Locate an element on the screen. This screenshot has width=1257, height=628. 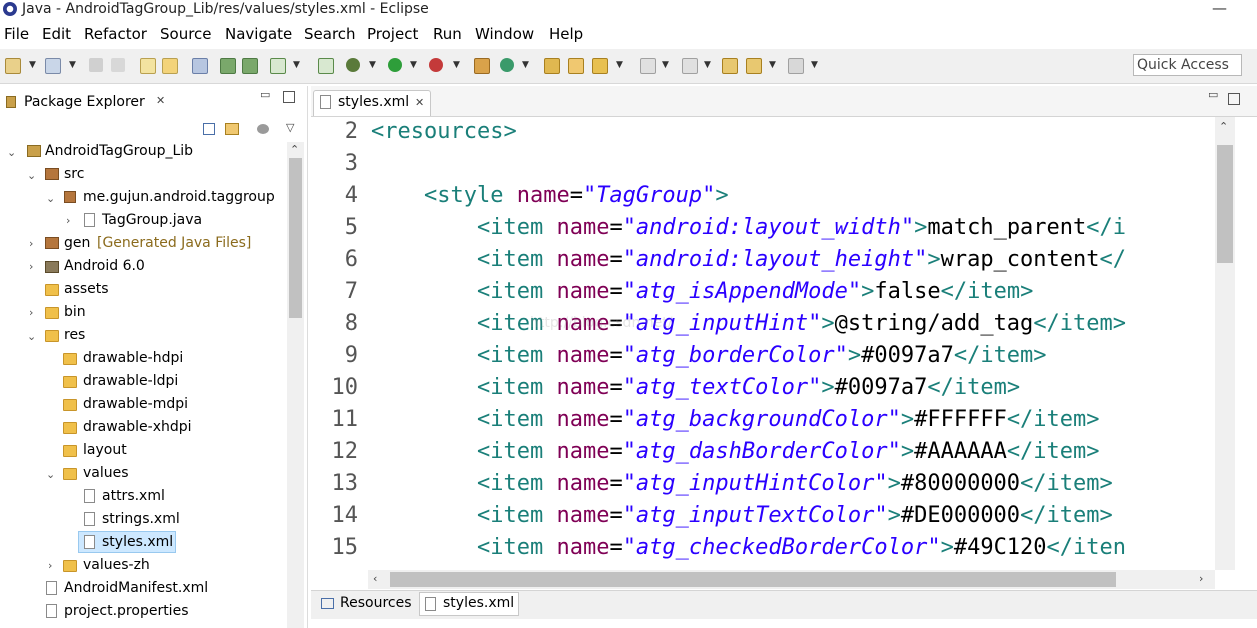
menu-refactor: Refactor is located at coordinates (115, 34).